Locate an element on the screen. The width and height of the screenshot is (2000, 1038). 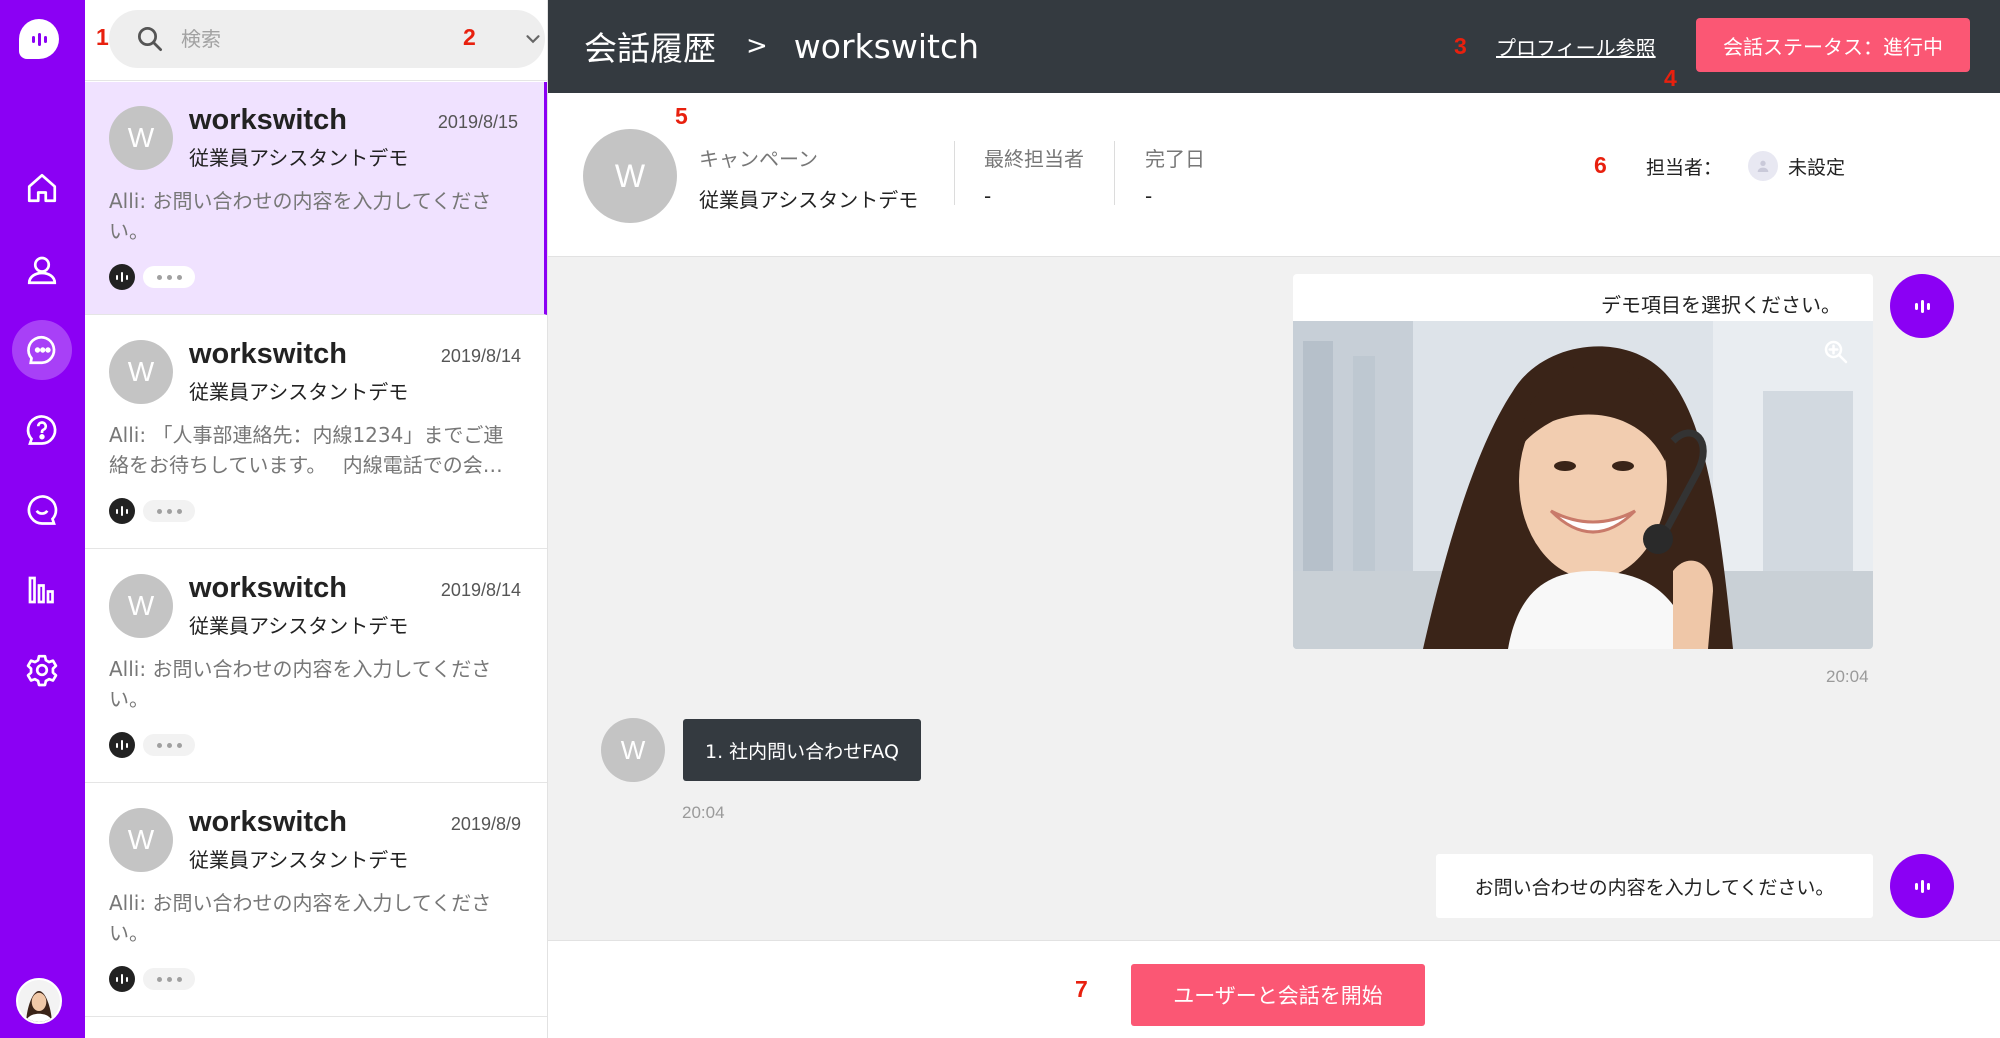
bot-image-card: デモ項目を選択ください。 is located at coordinates (1583, 461).